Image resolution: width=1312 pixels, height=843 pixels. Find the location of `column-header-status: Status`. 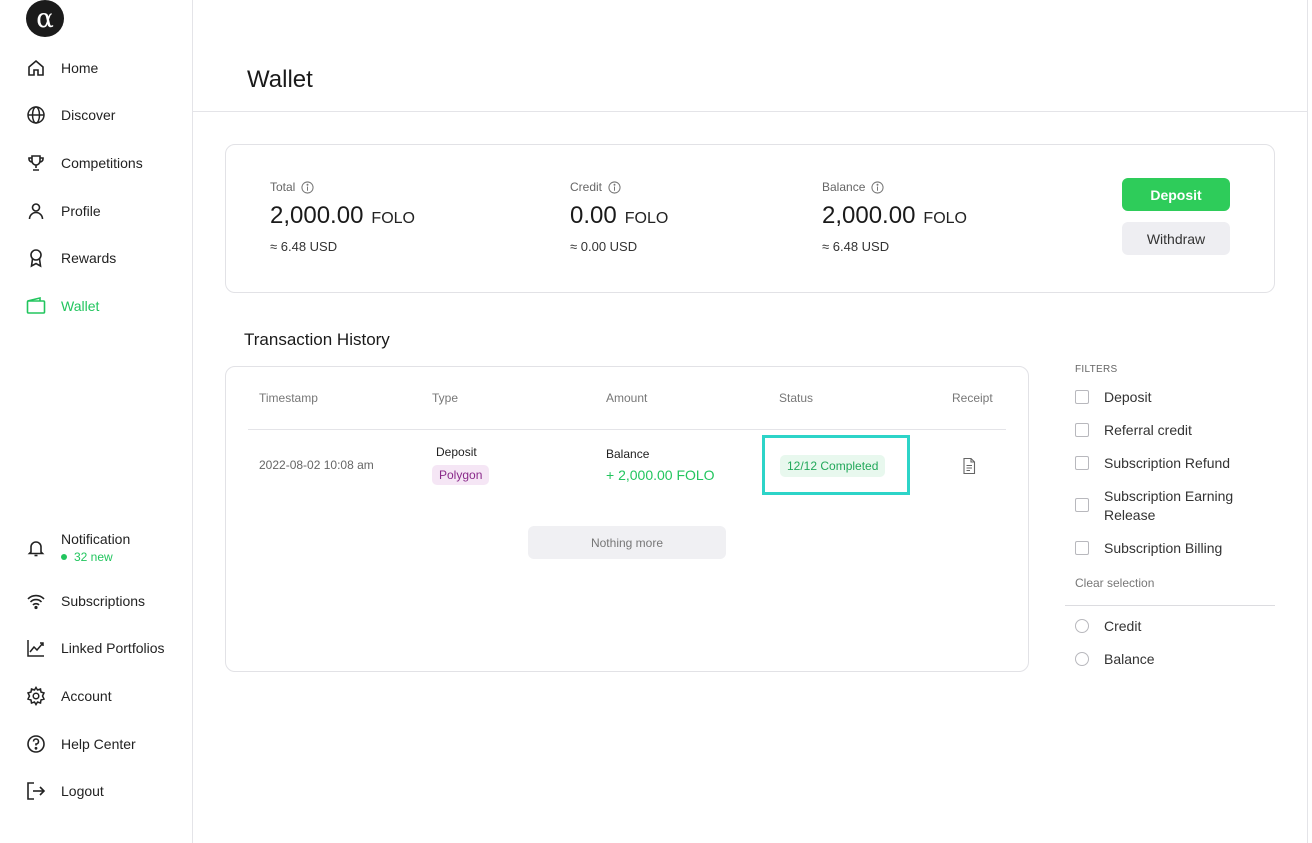

column-header-status: Status is located at coordinates (796, 398).